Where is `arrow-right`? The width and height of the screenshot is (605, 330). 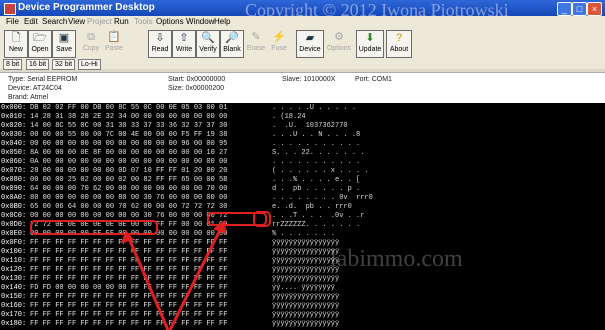
arrow-right is located at coordinates (196, 277).